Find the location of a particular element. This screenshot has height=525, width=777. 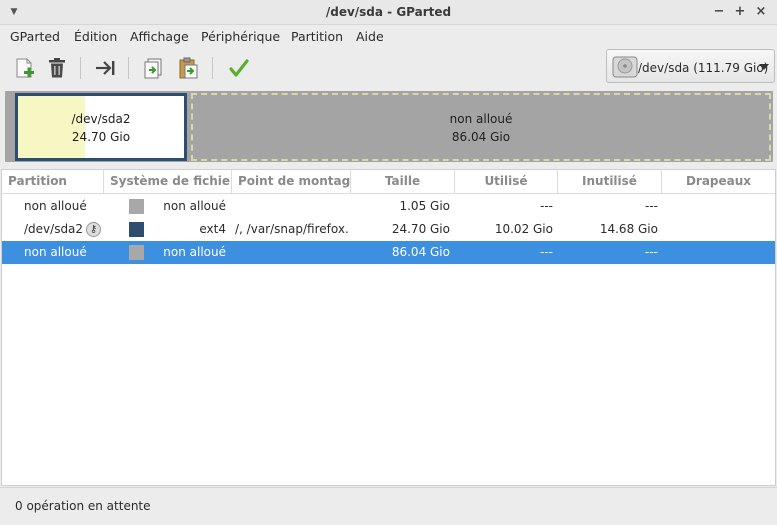

device-selector: /dev/sda (111.79 Gio) is located at coordinates (690, 66).